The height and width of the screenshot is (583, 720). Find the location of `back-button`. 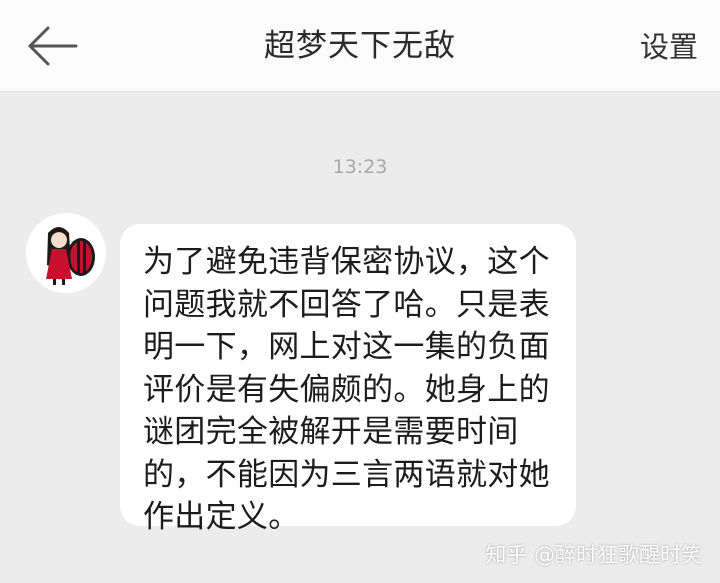

back-button is located at coordinates (52, 46).